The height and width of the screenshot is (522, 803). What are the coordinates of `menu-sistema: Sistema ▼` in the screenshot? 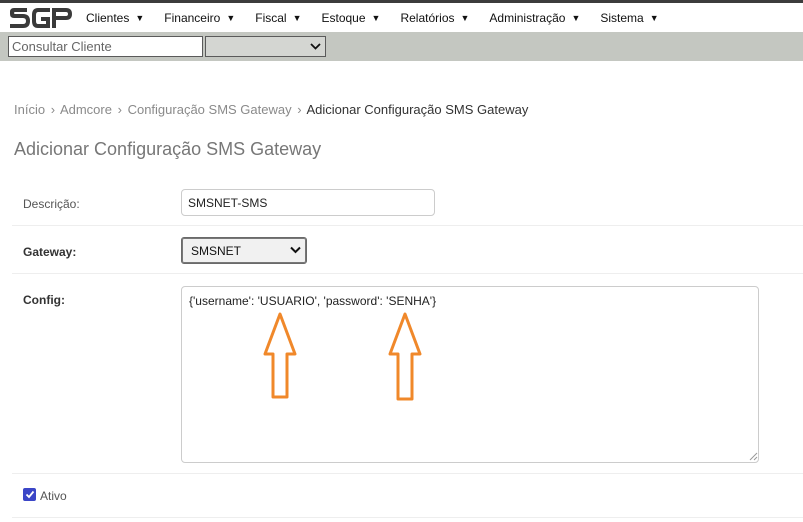 It's located at (629, 18).